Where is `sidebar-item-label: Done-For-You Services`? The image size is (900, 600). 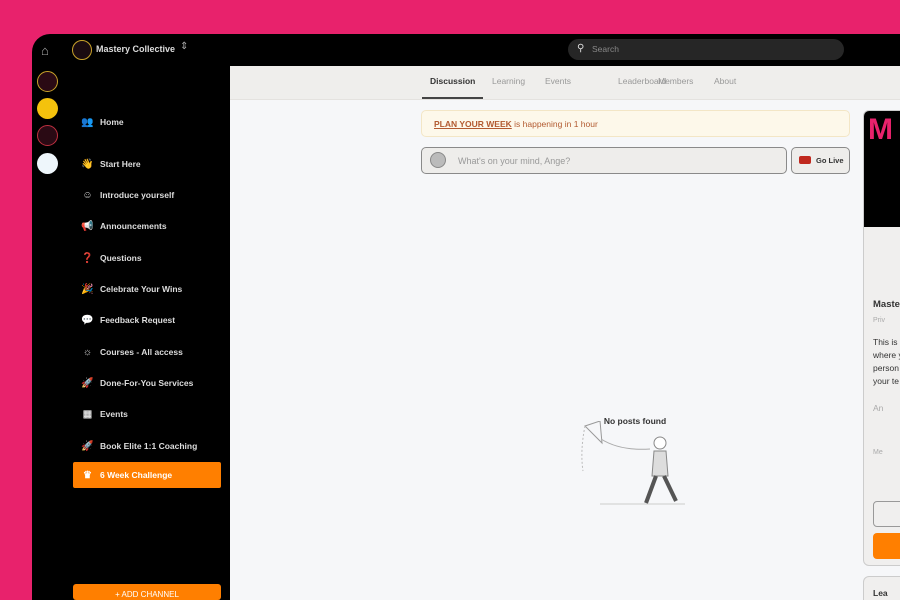
sidebar-item-label: Done-For-You Services is located at coordinates (147, 383).